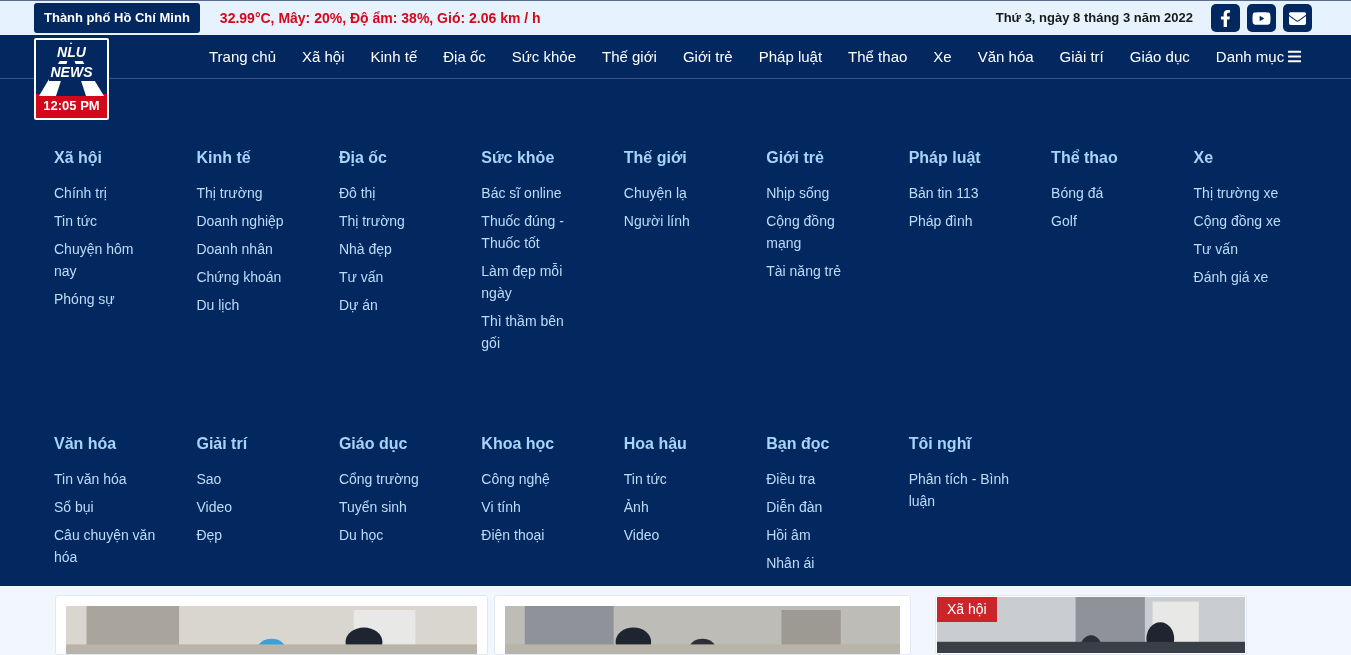  Describe the element at coordinates (390, 507) in the screenshot. I see `subcategory-link: Tuyển sinh` at that location.